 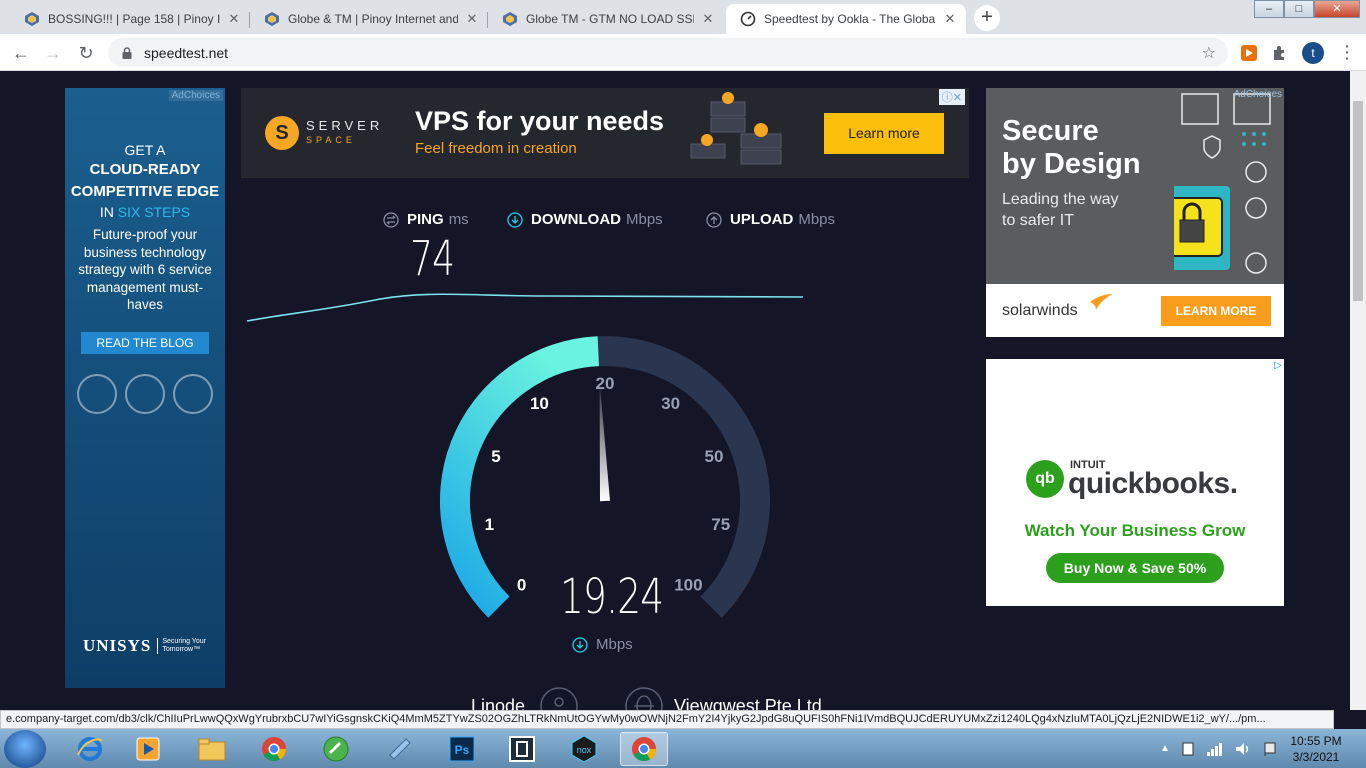 What do you see at coordinates (580, 644) in the screenshot?
I see `download-icon` at bounding box center [580, 644].